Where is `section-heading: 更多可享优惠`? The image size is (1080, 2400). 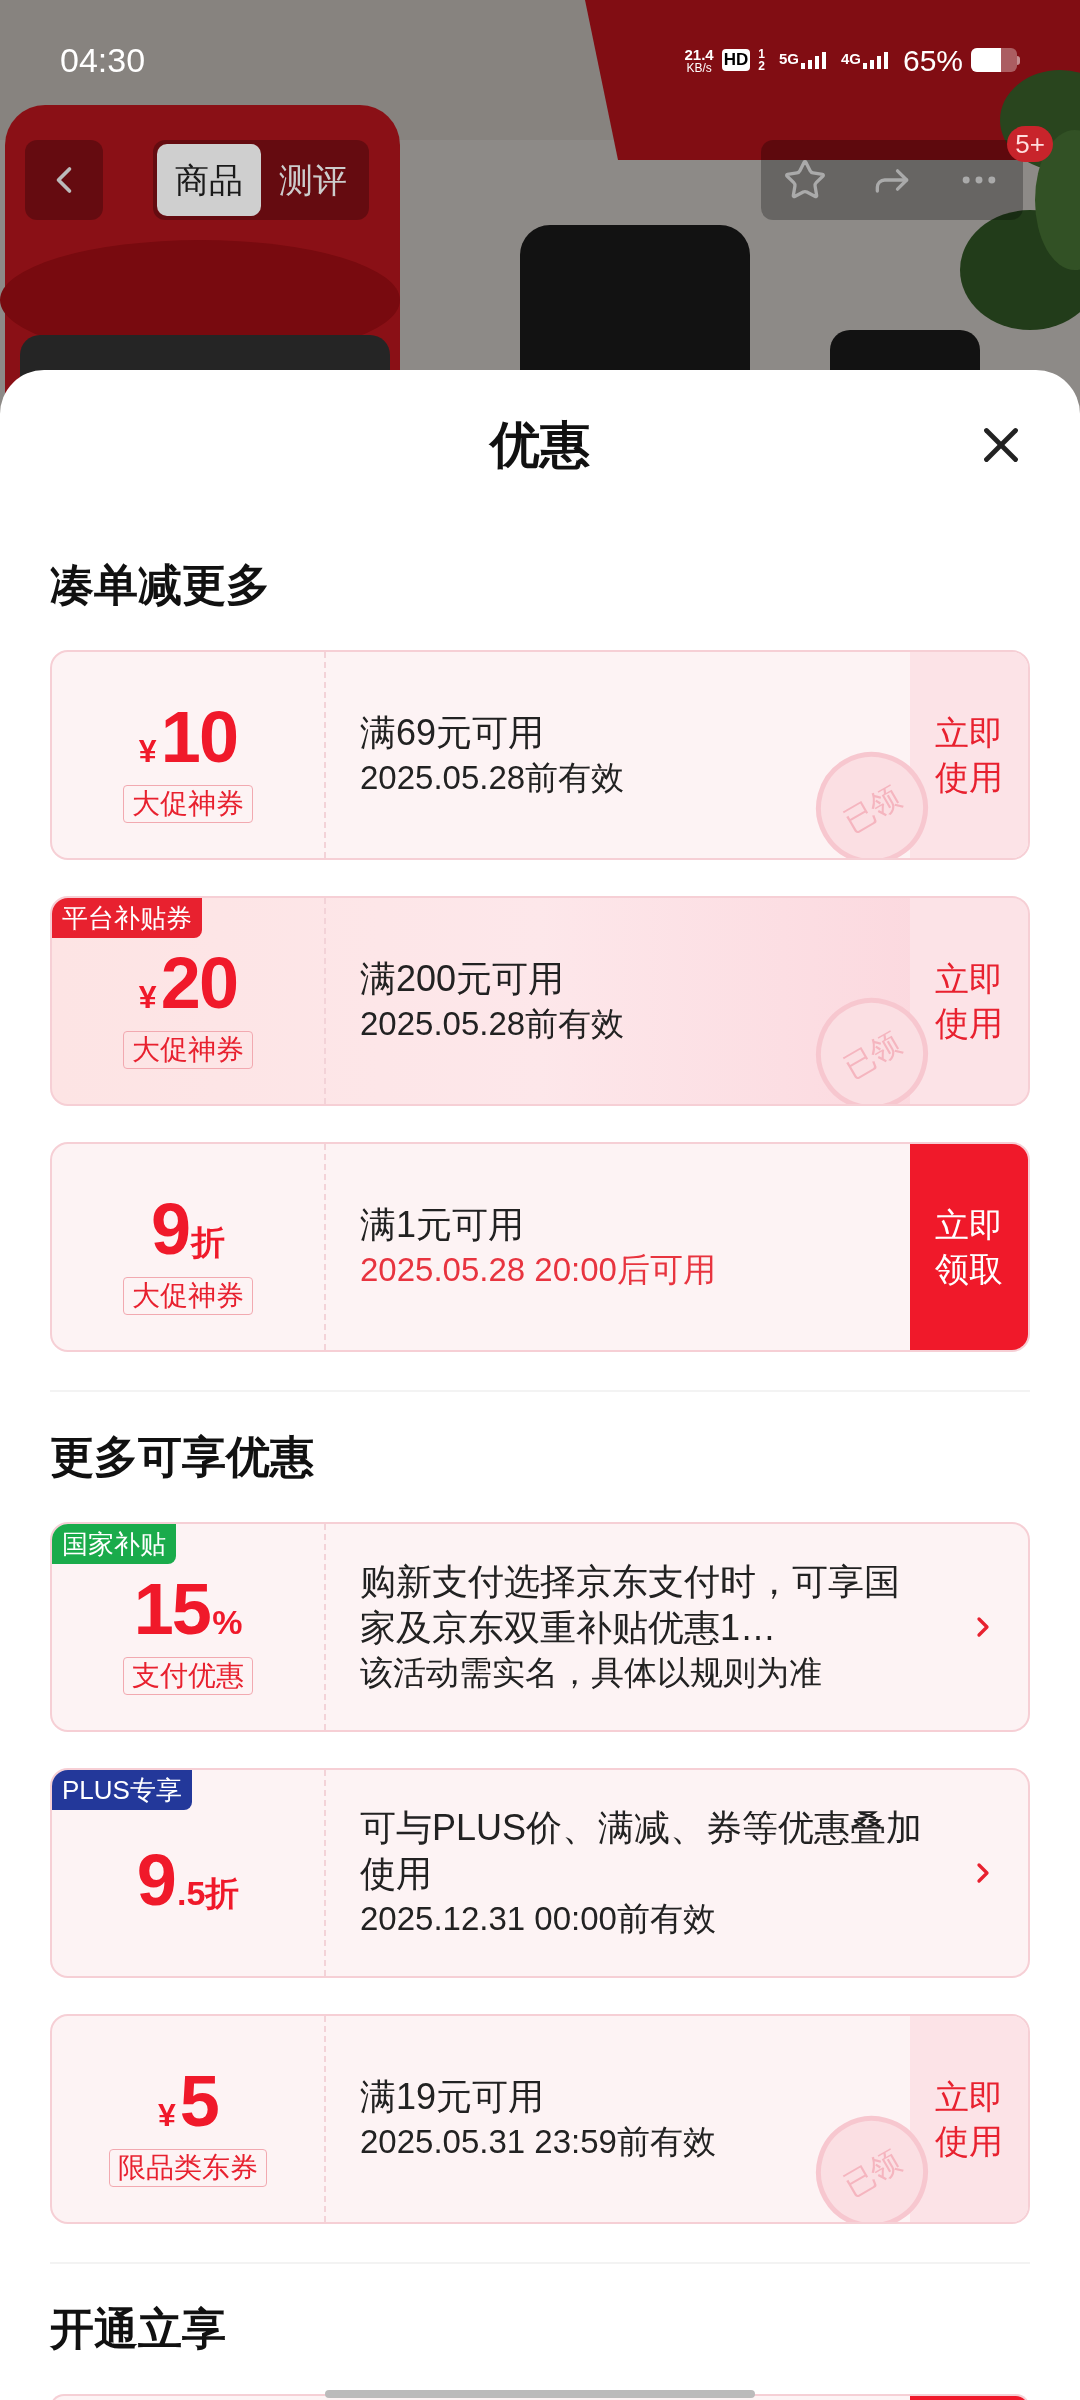 section-heading: 更多可享优惠 is located at coordinates (182, 1457).